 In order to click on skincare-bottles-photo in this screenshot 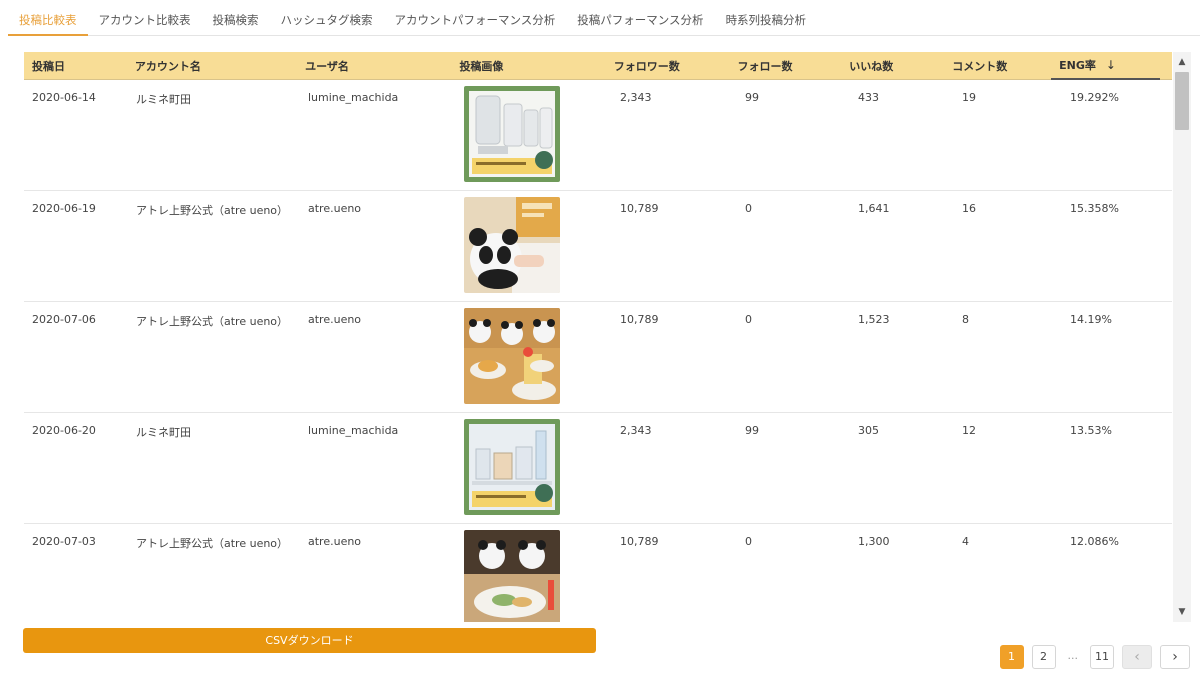, I will do `click(512, 134)`.